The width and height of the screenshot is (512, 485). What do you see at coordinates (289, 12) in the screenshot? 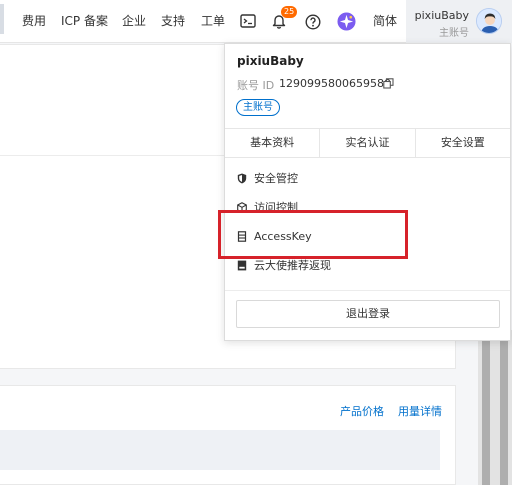
I see `notification-badge: 25` at bounding box center [289, 12].